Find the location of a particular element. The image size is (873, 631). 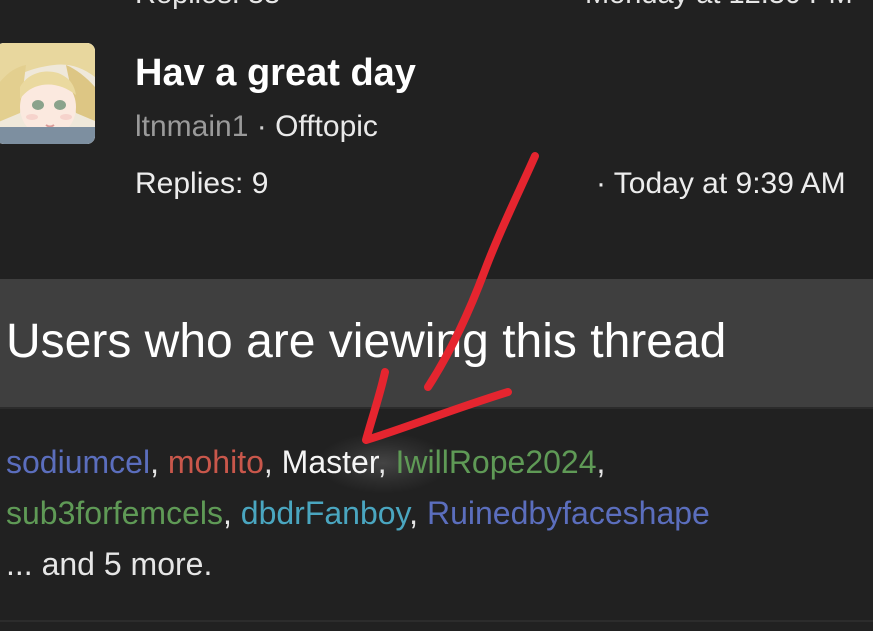

user-link-dbdrfanboy: dbdrFanboy is located at coordinates (325, 513).